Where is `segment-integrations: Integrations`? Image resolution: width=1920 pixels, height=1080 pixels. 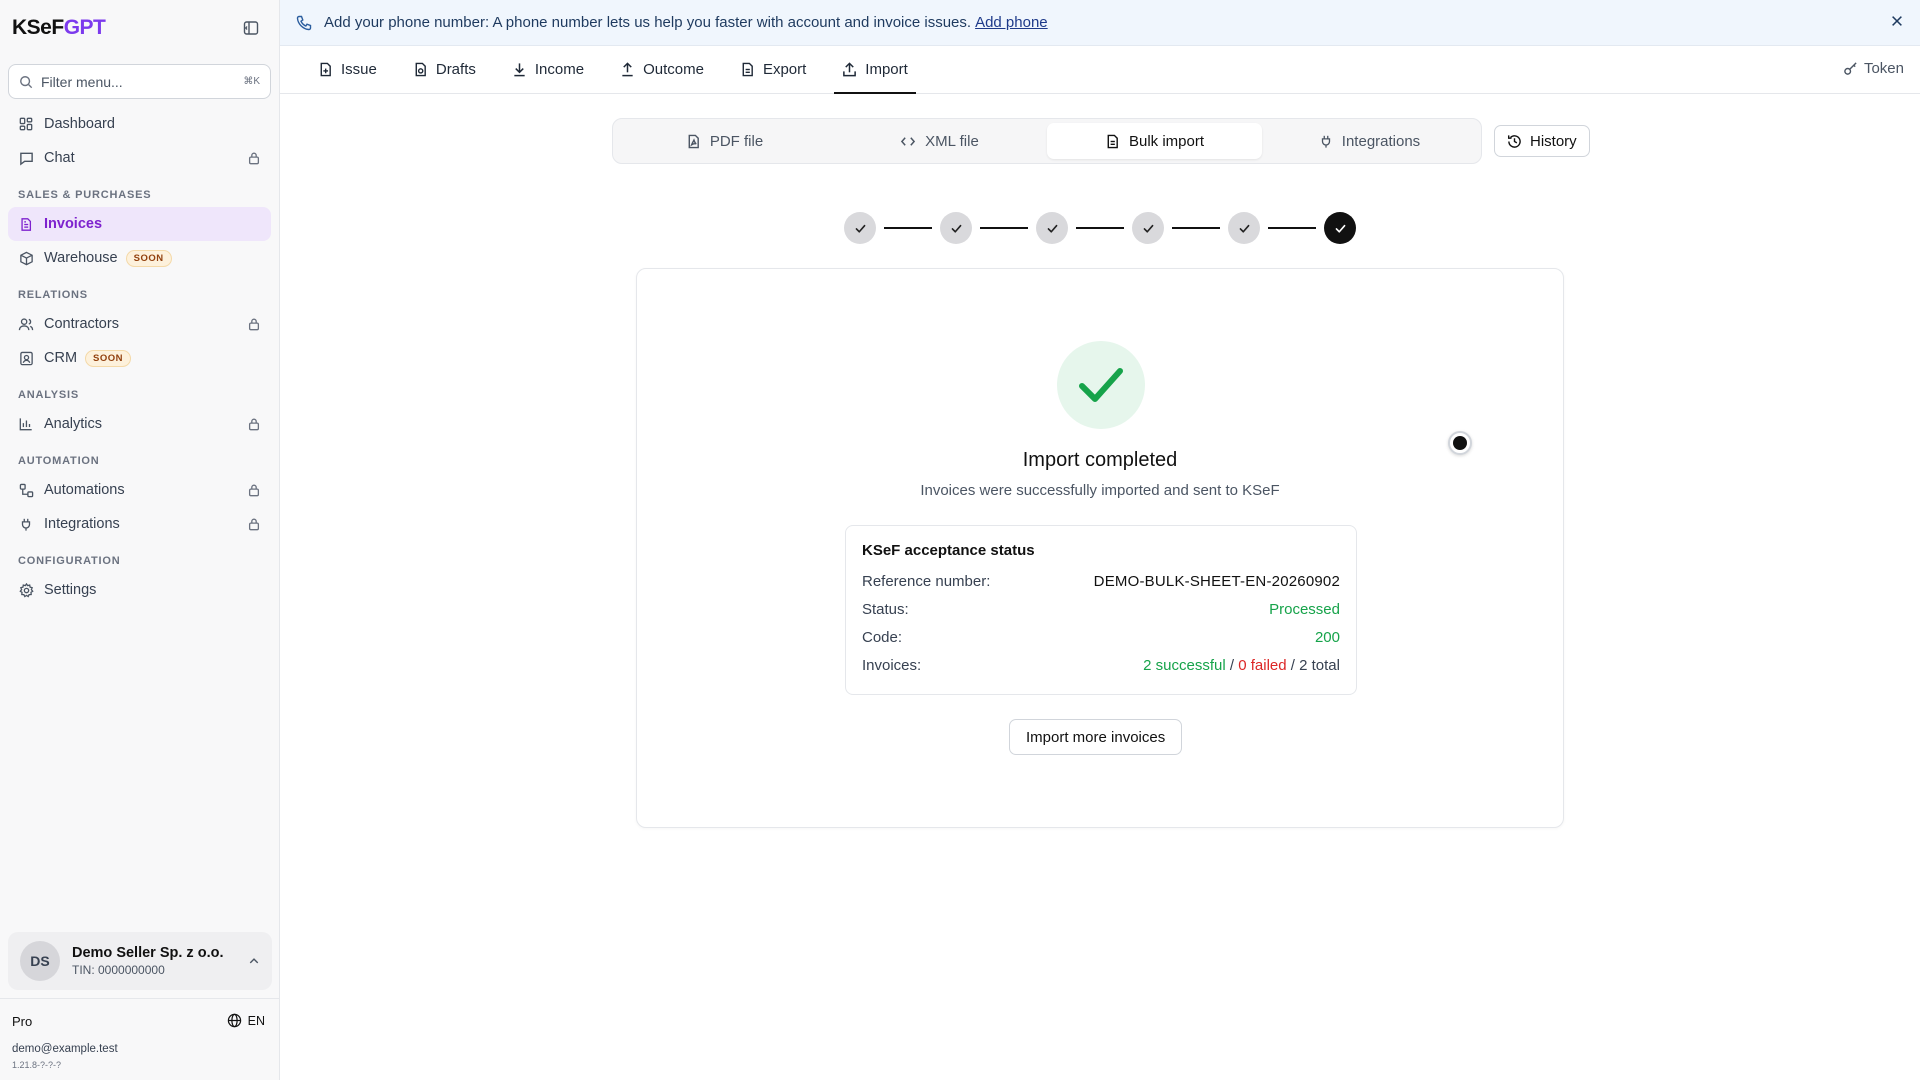 segment-integrations: Integrations is located at coordinates (1369, 141).